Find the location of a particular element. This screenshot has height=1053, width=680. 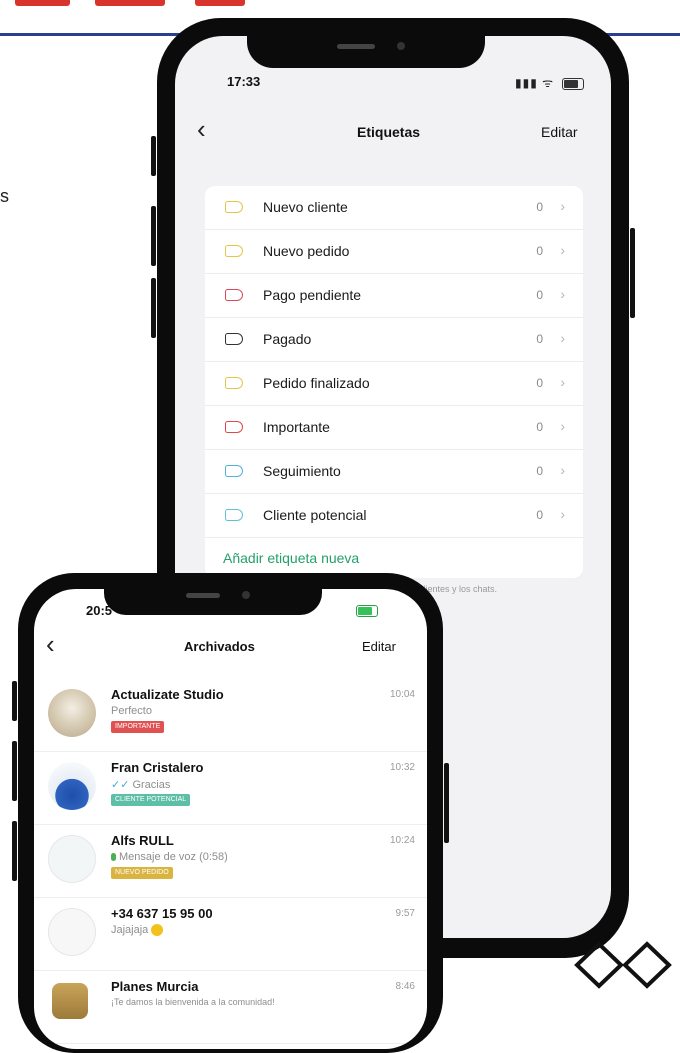

chat-name: Actualizate Studio is located at coordinates (167, 694).